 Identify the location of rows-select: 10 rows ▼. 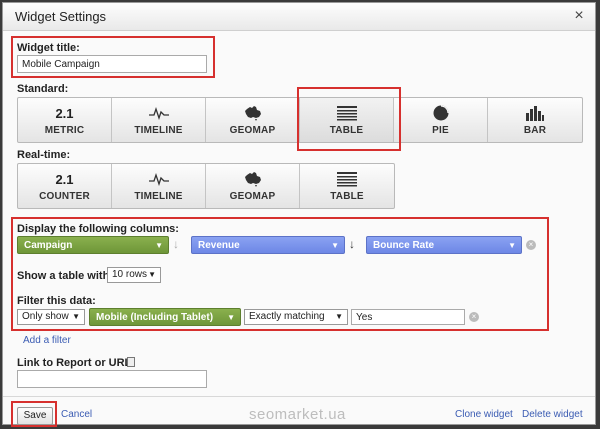
(134, 275).